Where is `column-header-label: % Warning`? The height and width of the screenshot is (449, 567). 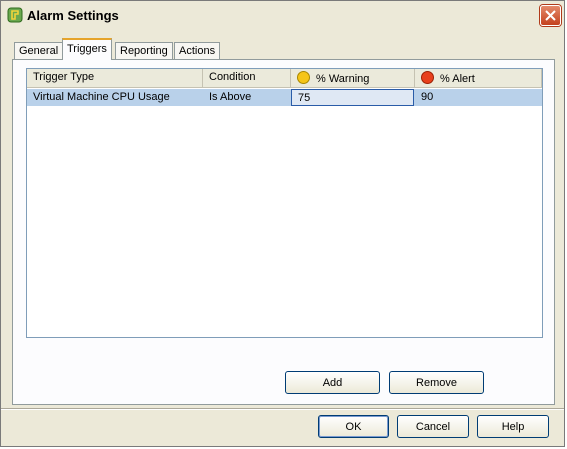 column-header-label: % Warning is located at coordinates (343, 79).